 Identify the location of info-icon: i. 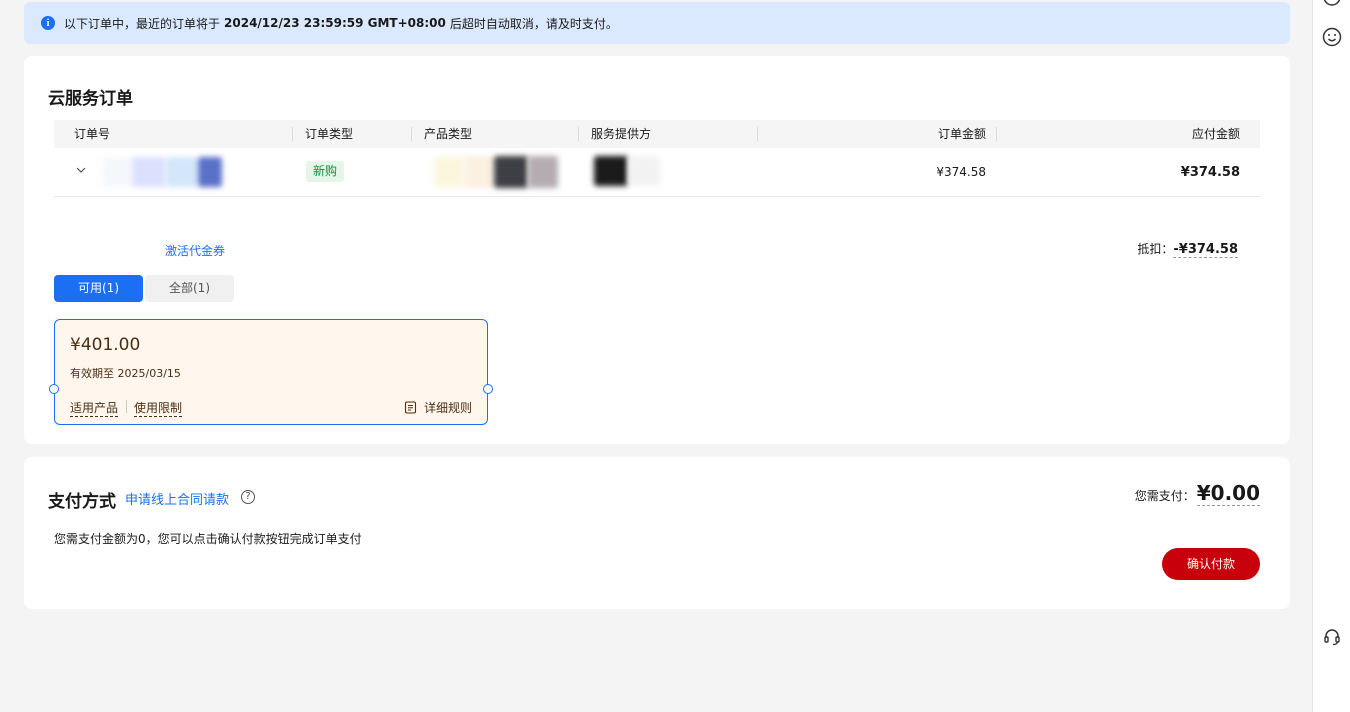
(48, 23).